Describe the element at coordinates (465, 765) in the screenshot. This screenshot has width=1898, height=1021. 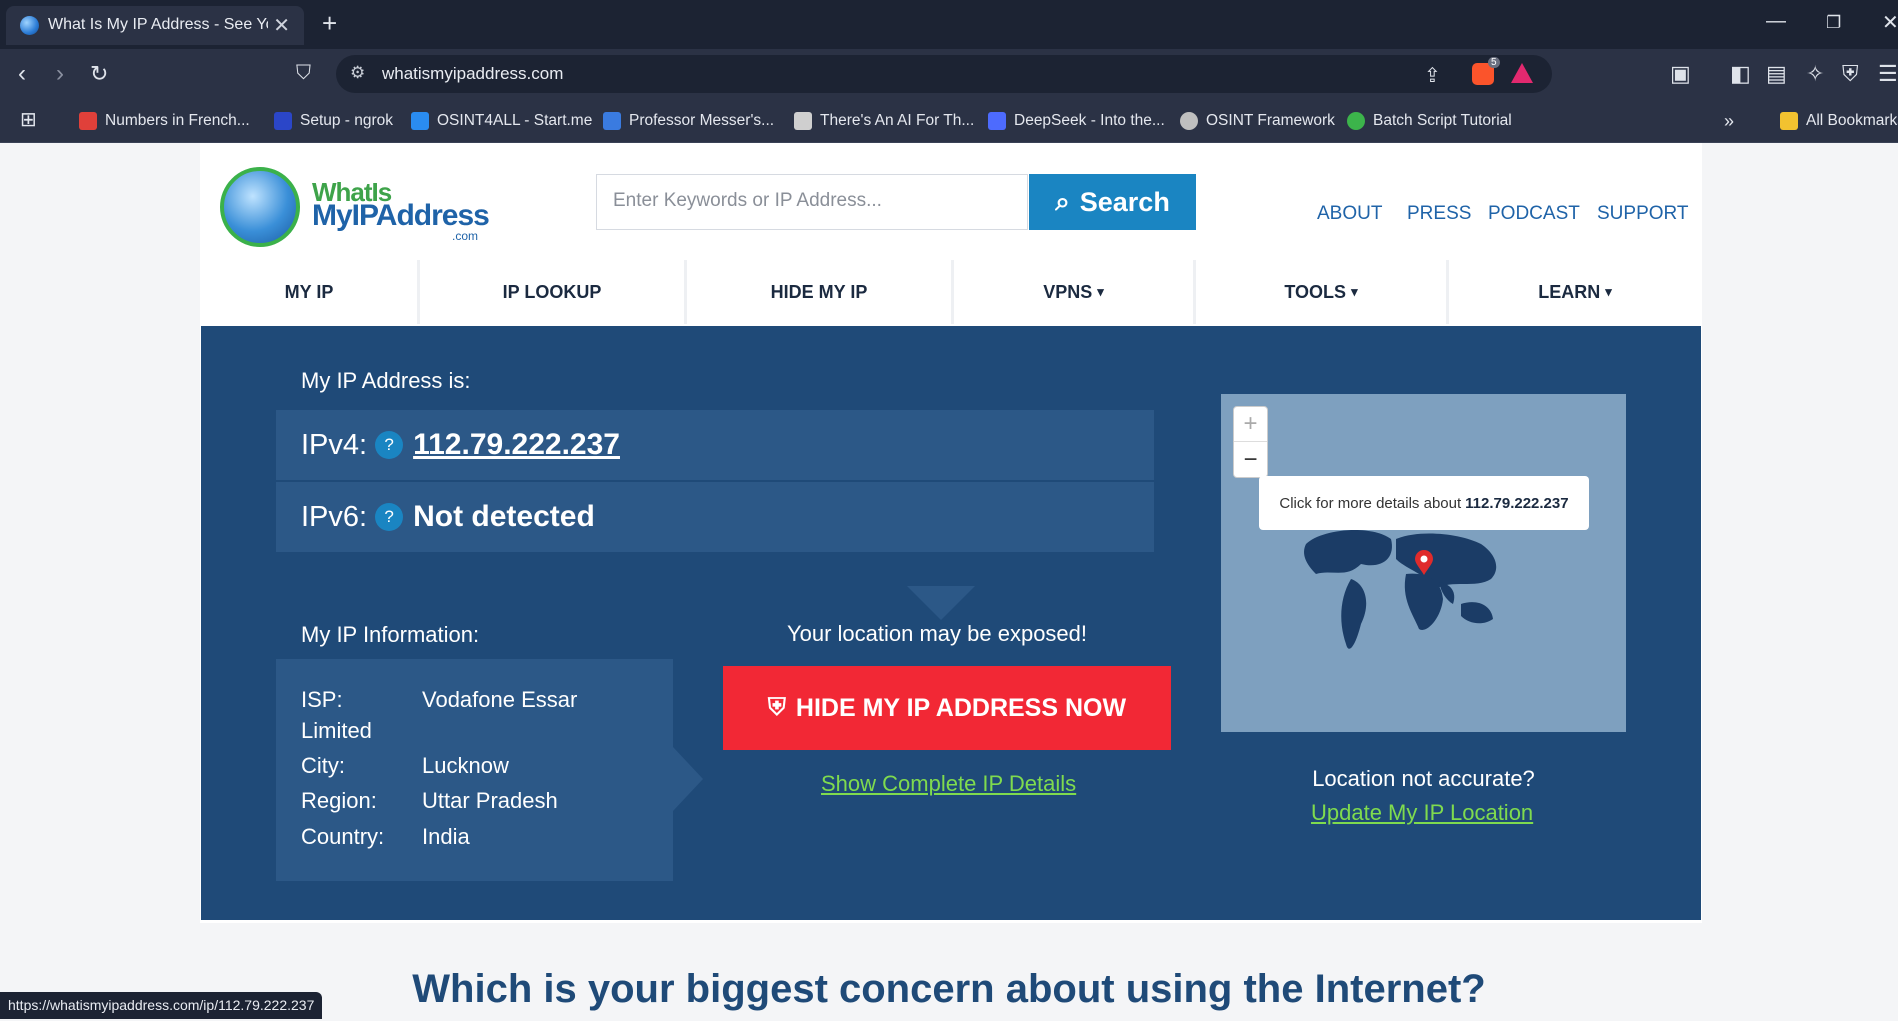
I see `info-value: Lucknow` at that location.